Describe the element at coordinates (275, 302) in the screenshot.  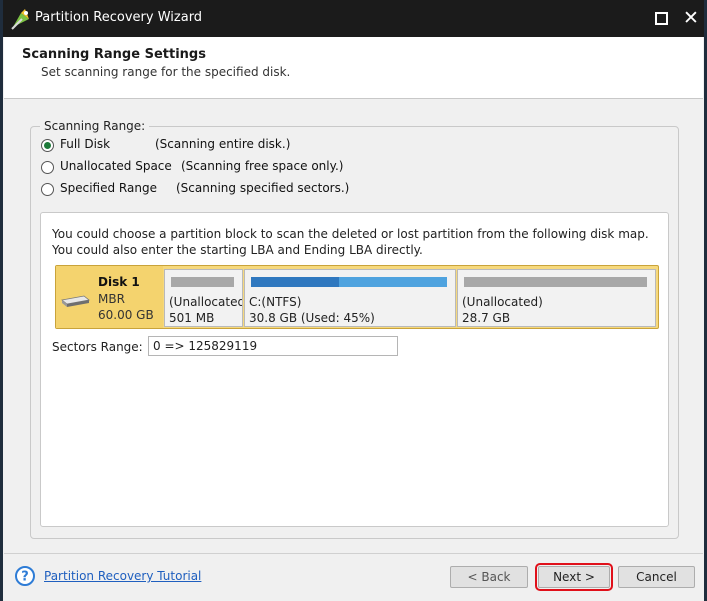
I see `partition-name: C:(NTFS)` at that location.